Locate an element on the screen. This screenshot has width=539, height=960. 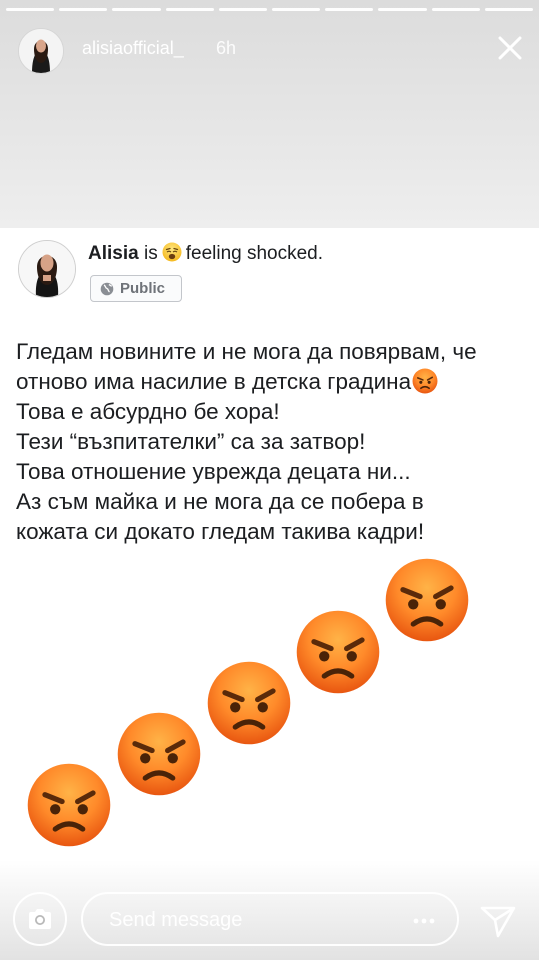
privacy-badge: Public is located at coordinates (136, 288).